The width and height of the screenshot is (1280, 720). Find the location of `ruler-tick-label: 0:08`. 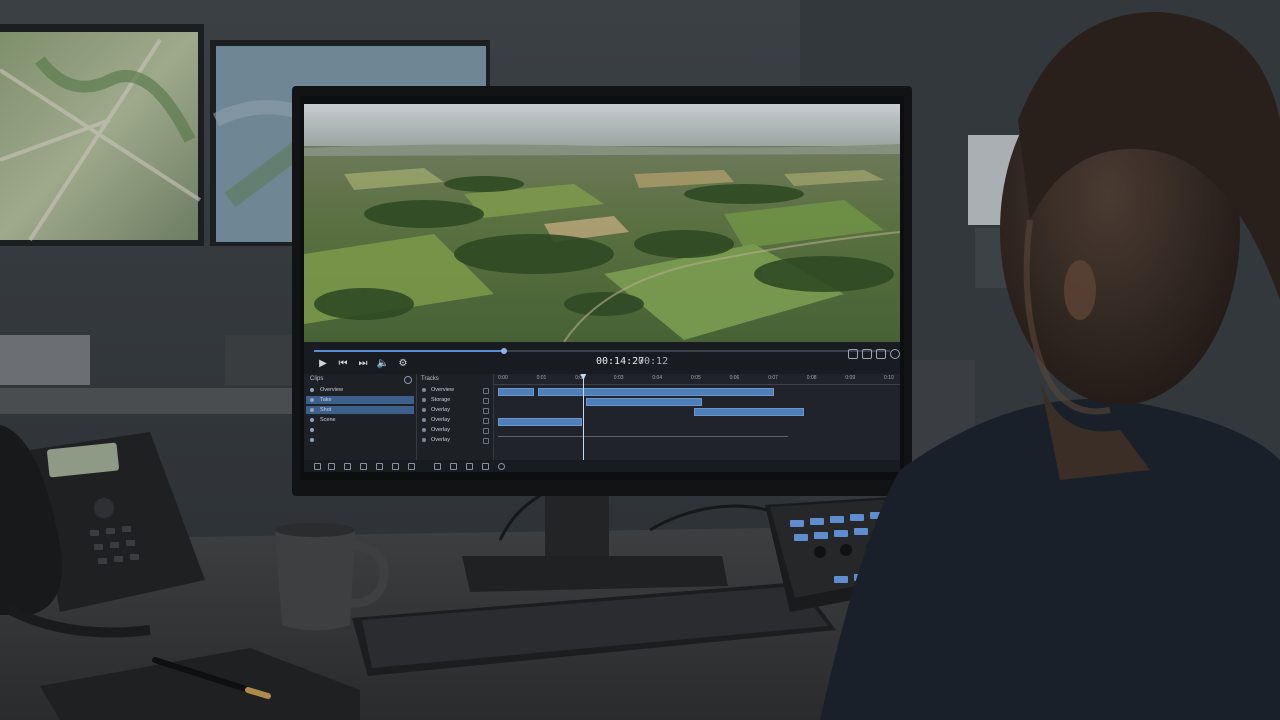

ruler-tick-label: 0:08 is located at coordinates (811, 378).